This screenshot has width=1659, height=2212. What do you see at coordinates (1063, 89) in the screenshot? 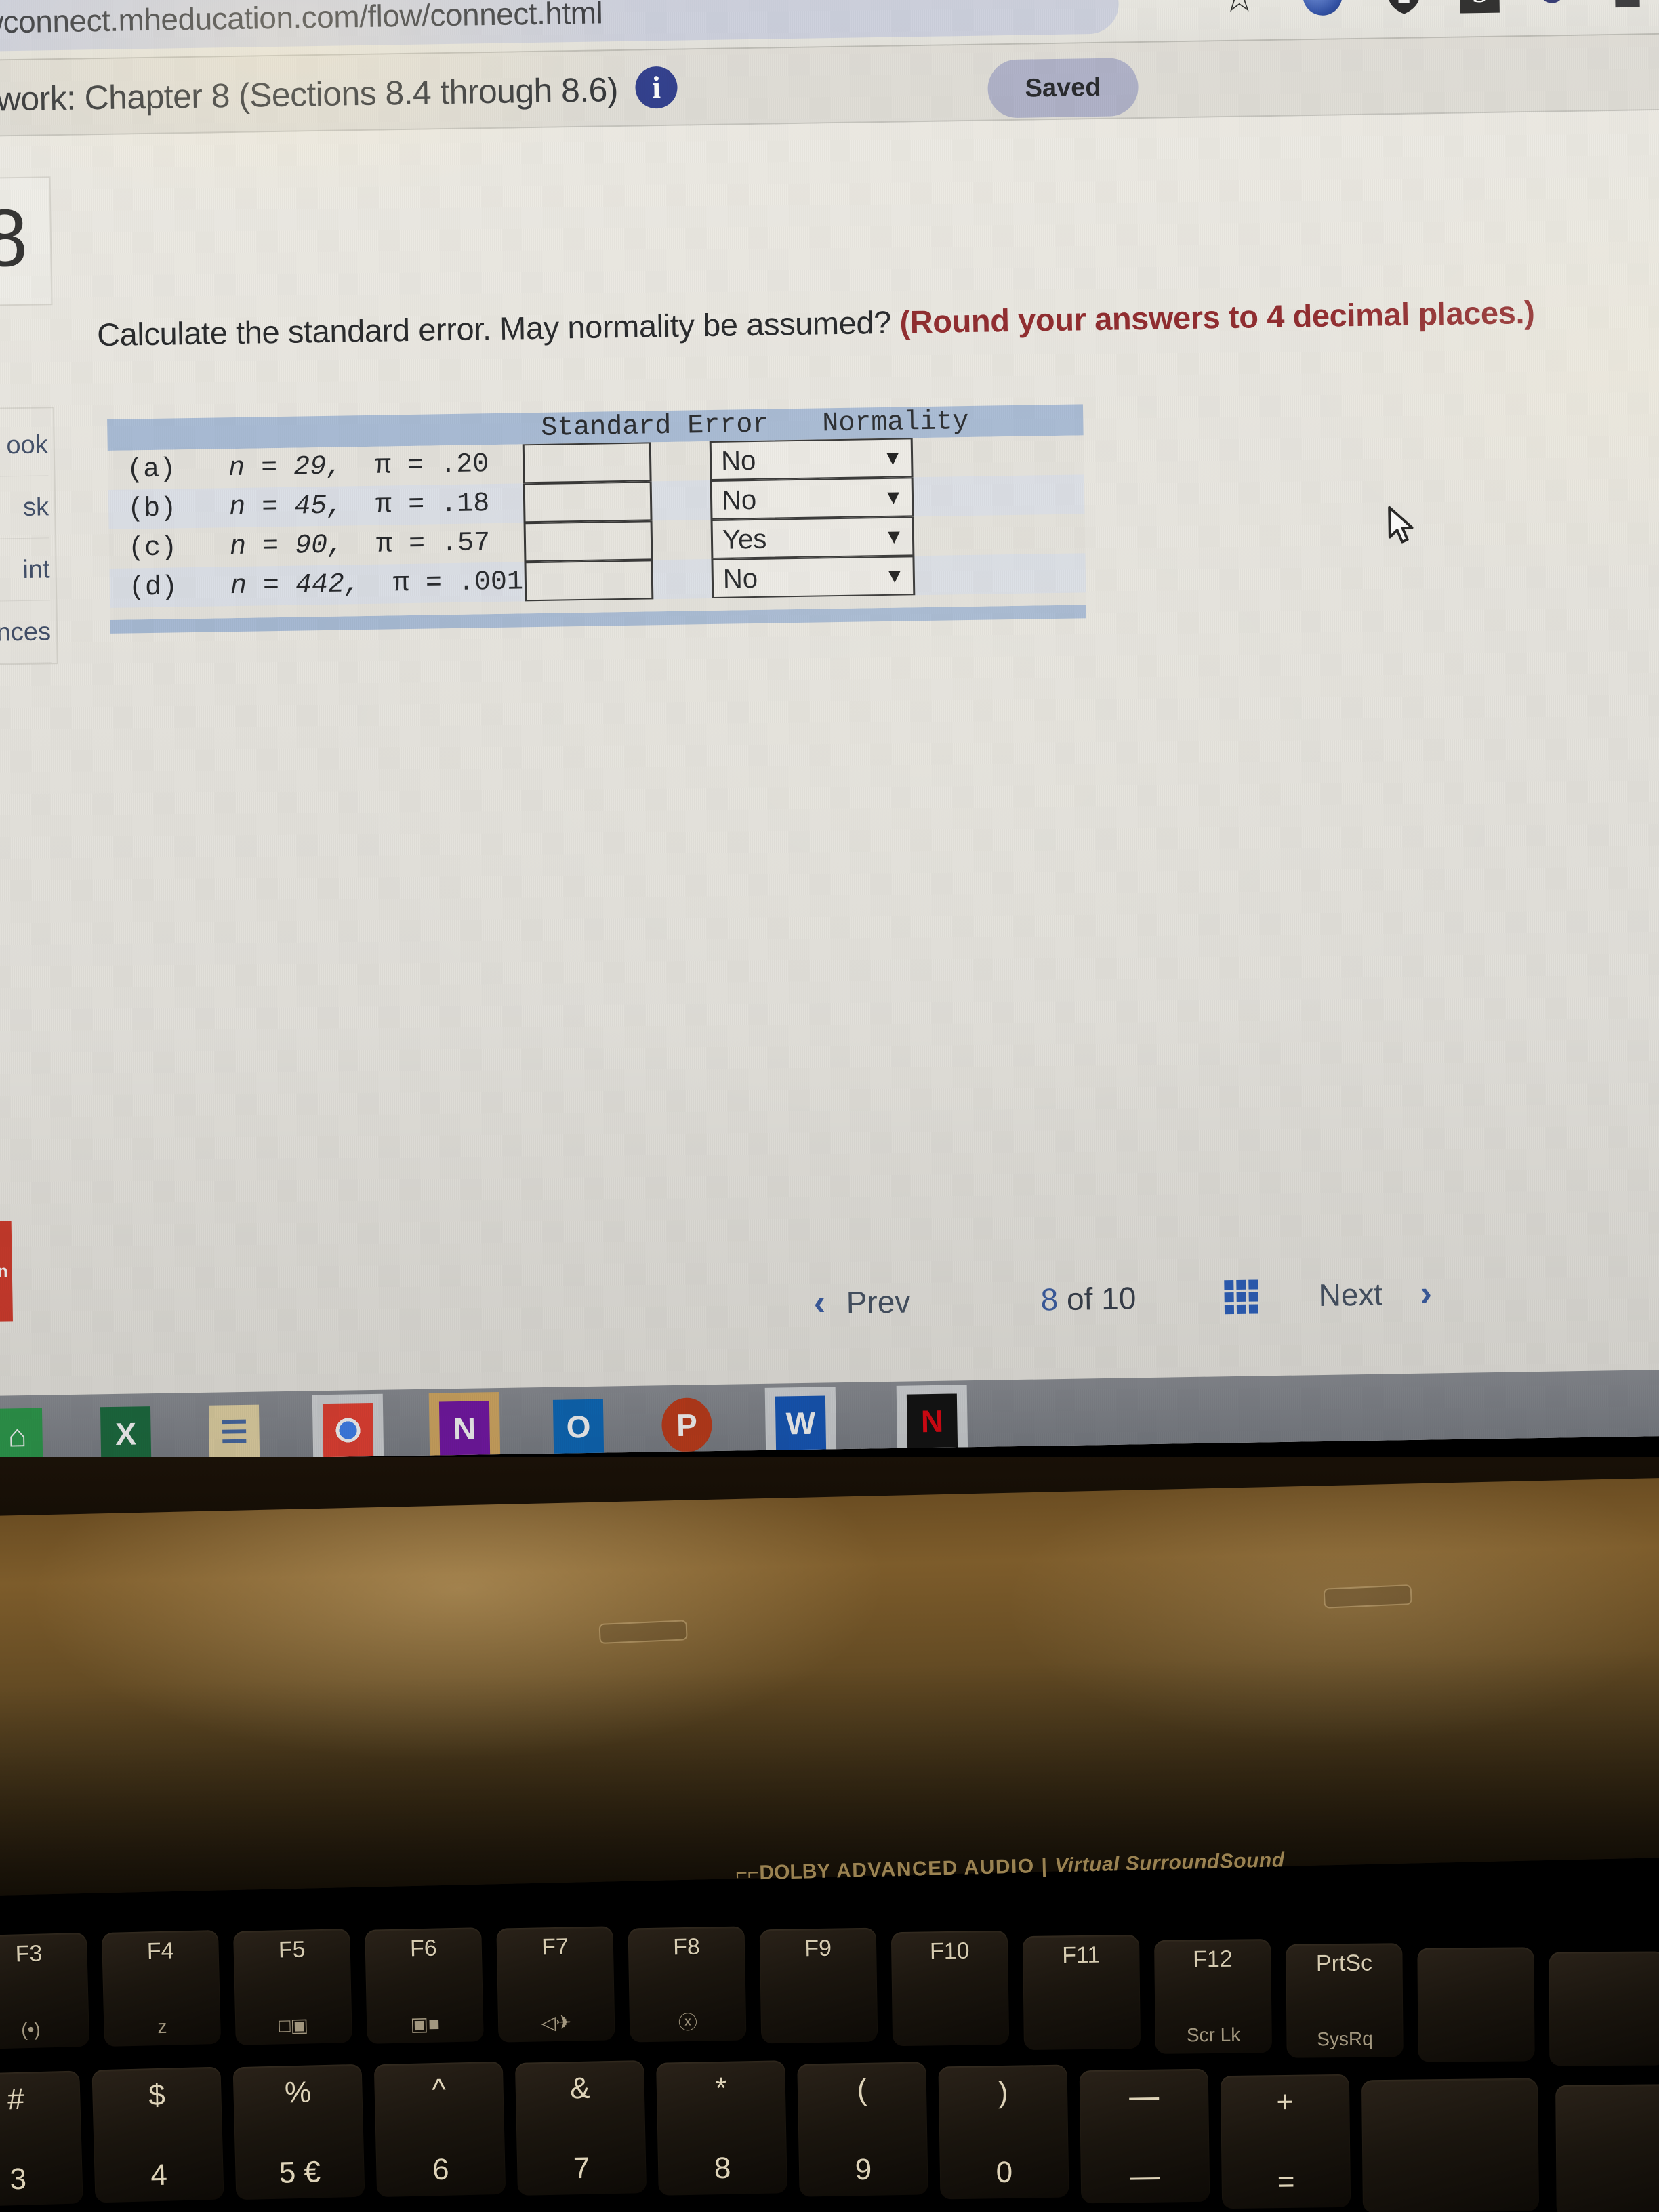
I see `saved-status-button: Saved` at bounding box center [1063, 89].